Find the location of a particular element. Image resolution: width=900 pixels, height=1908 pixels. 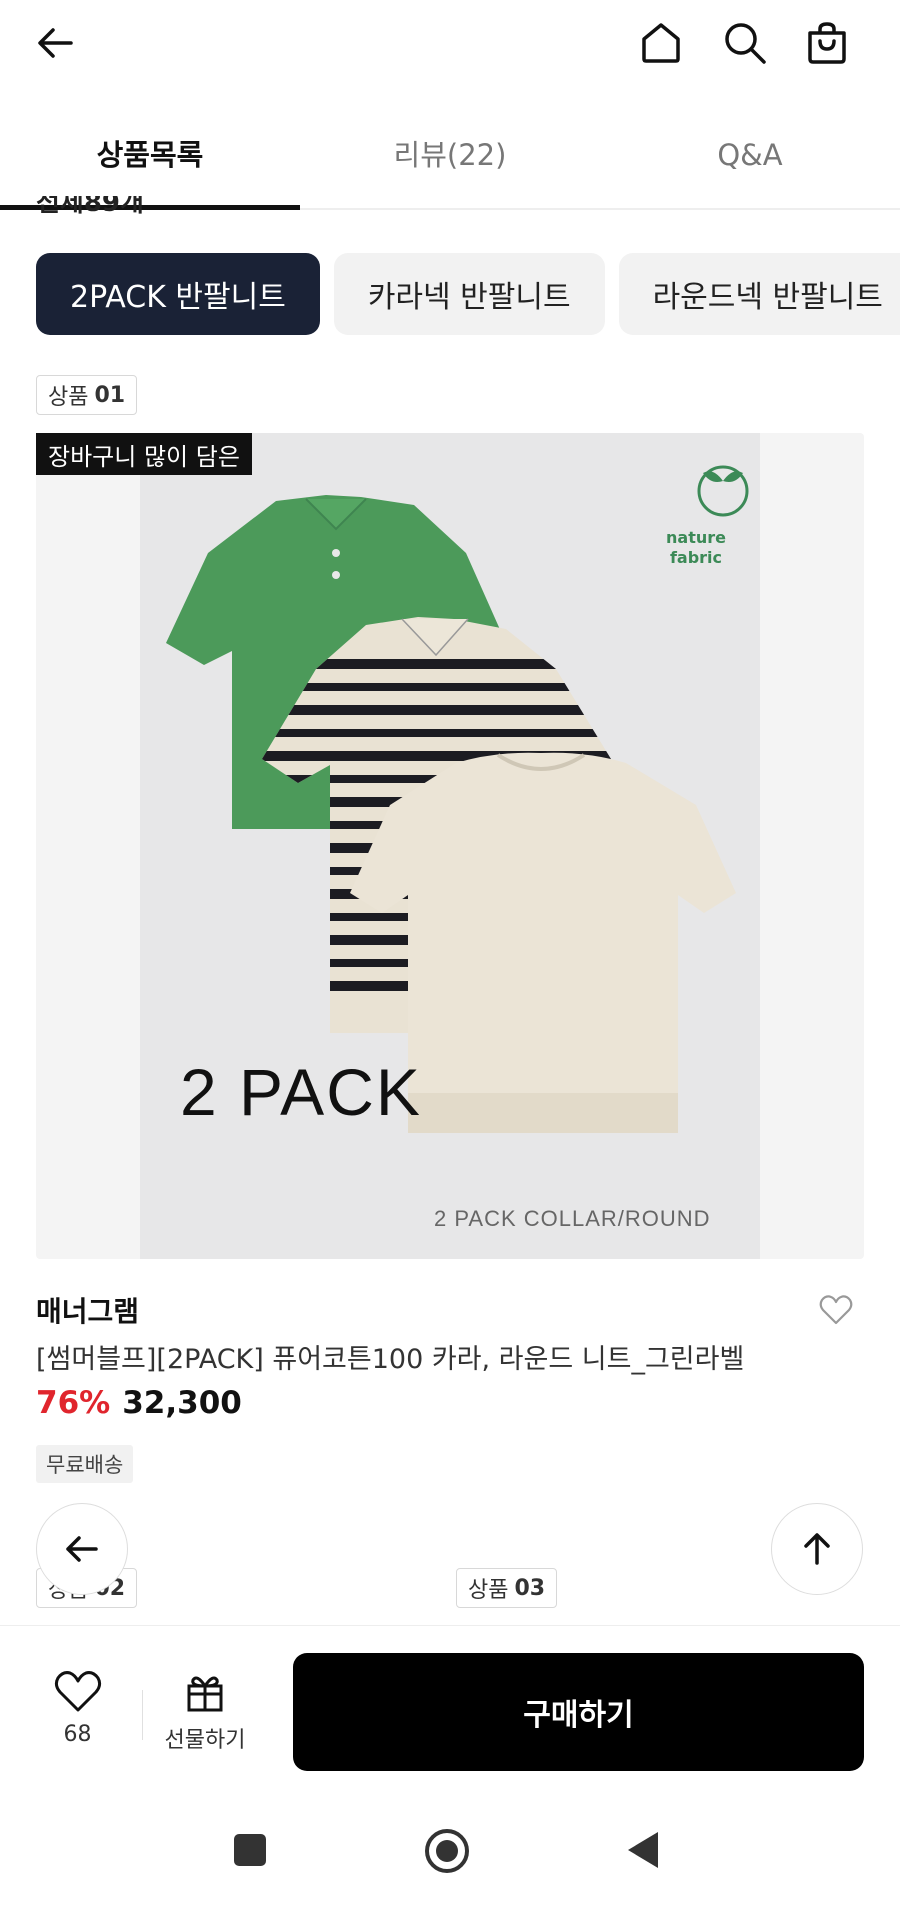

free-shipping-badge: 무료배송 is located at coordinates (85, 1464).